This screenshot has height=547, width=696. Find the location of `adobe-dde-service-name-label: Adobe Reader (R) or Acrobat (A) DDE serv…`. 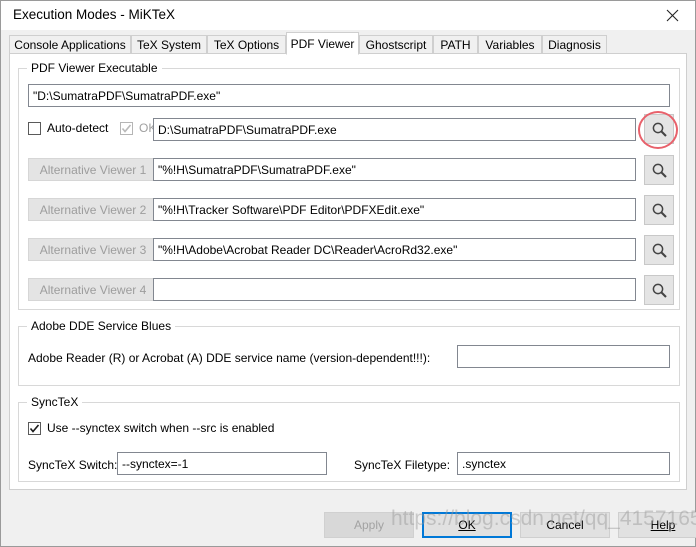

adobe-dde-service-name-label: Adobe Reader (R) or Acrobat (A) DDE serv… is located at coordinates (229, 358).